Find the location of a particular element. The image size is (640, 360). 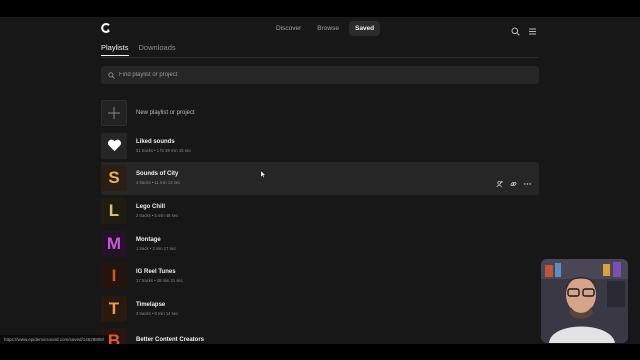

search-bar is located at coordinates (320, 75).